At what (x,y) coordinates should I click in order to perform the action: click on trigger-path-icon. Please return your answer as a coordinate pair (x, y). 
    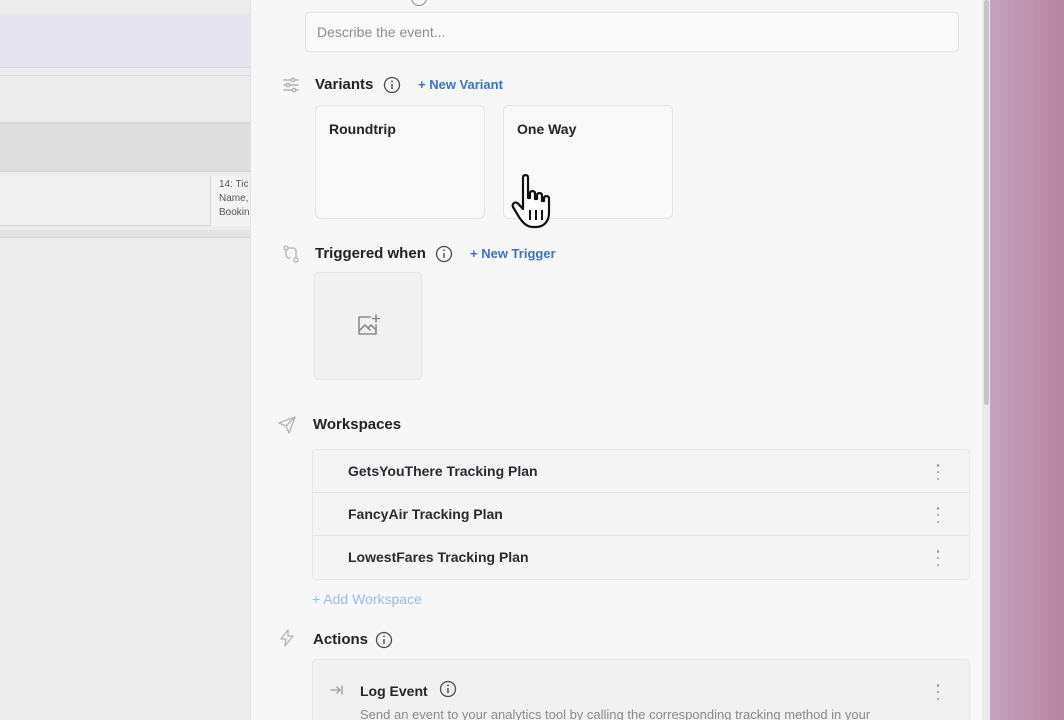
    Looking at the image, I should click on (291, 254).